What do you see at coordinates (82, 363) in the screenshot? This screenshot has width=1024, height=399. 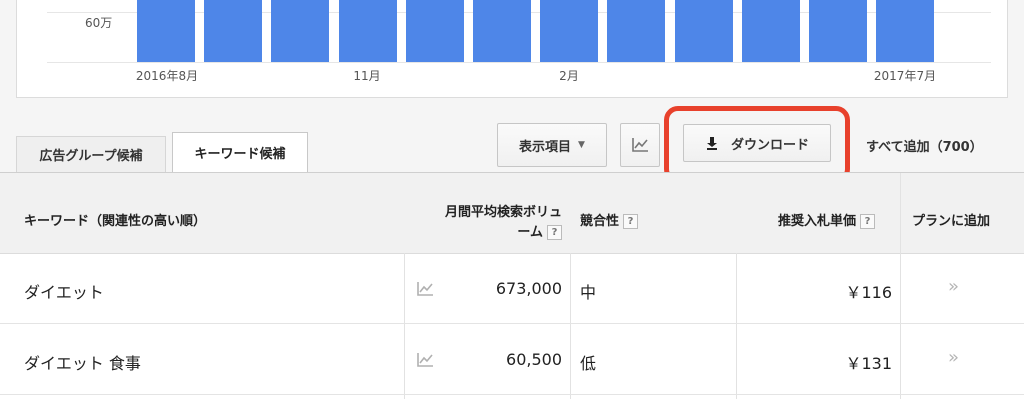 I see `keyword-cell: ダイエット 食事` at bounding box center [82, 363].